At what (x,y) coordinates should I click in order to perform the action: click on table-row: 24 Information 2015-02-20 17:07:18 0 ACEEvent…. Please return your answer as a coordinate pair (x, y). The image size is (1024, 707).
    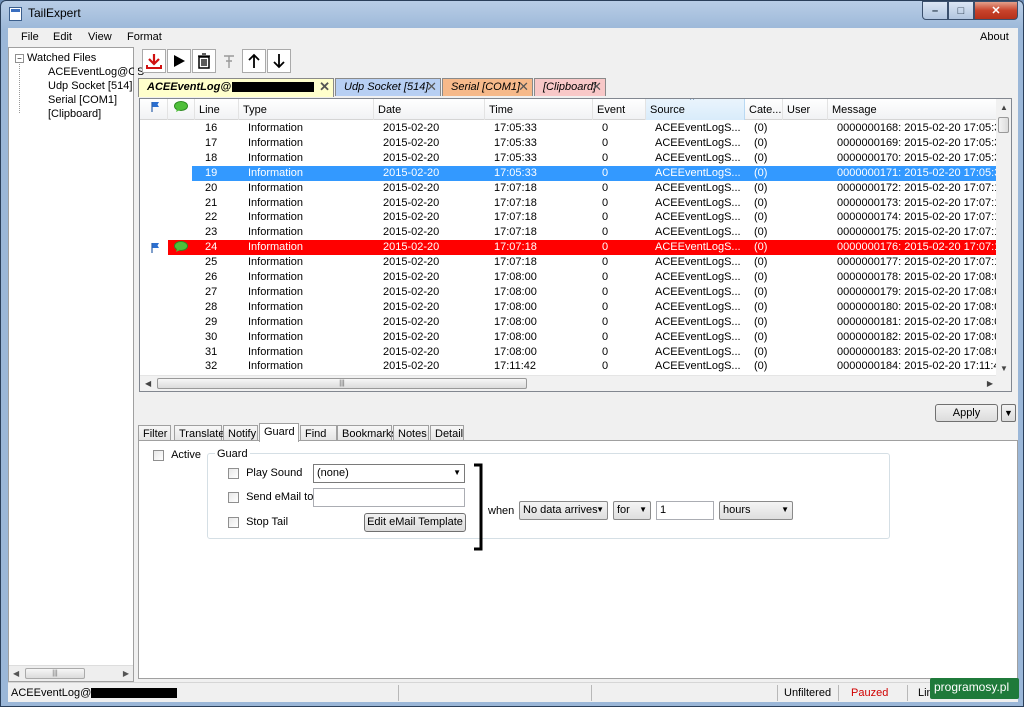
    Looking at the image, I should click on (571, 248).